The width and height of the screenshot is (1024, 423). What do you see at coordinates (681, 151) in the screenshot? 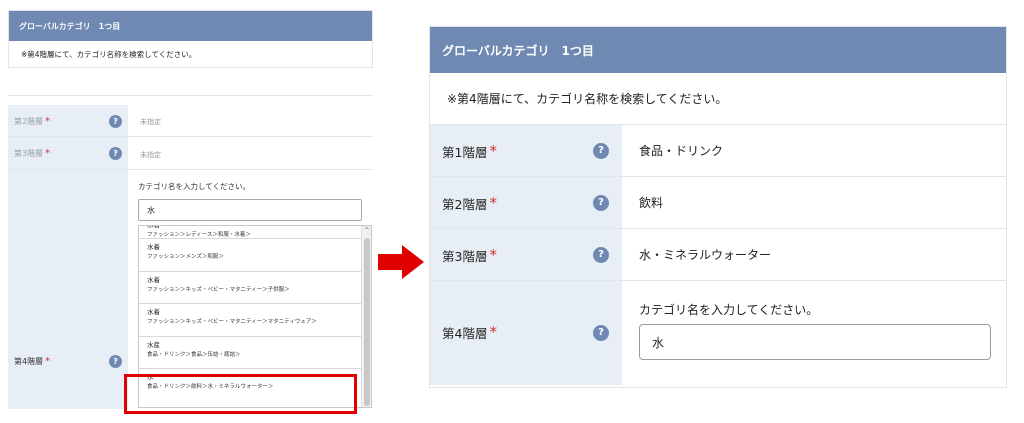
I see `level-1-value: 食品・ドリンク` at bounding box center [681, 151].